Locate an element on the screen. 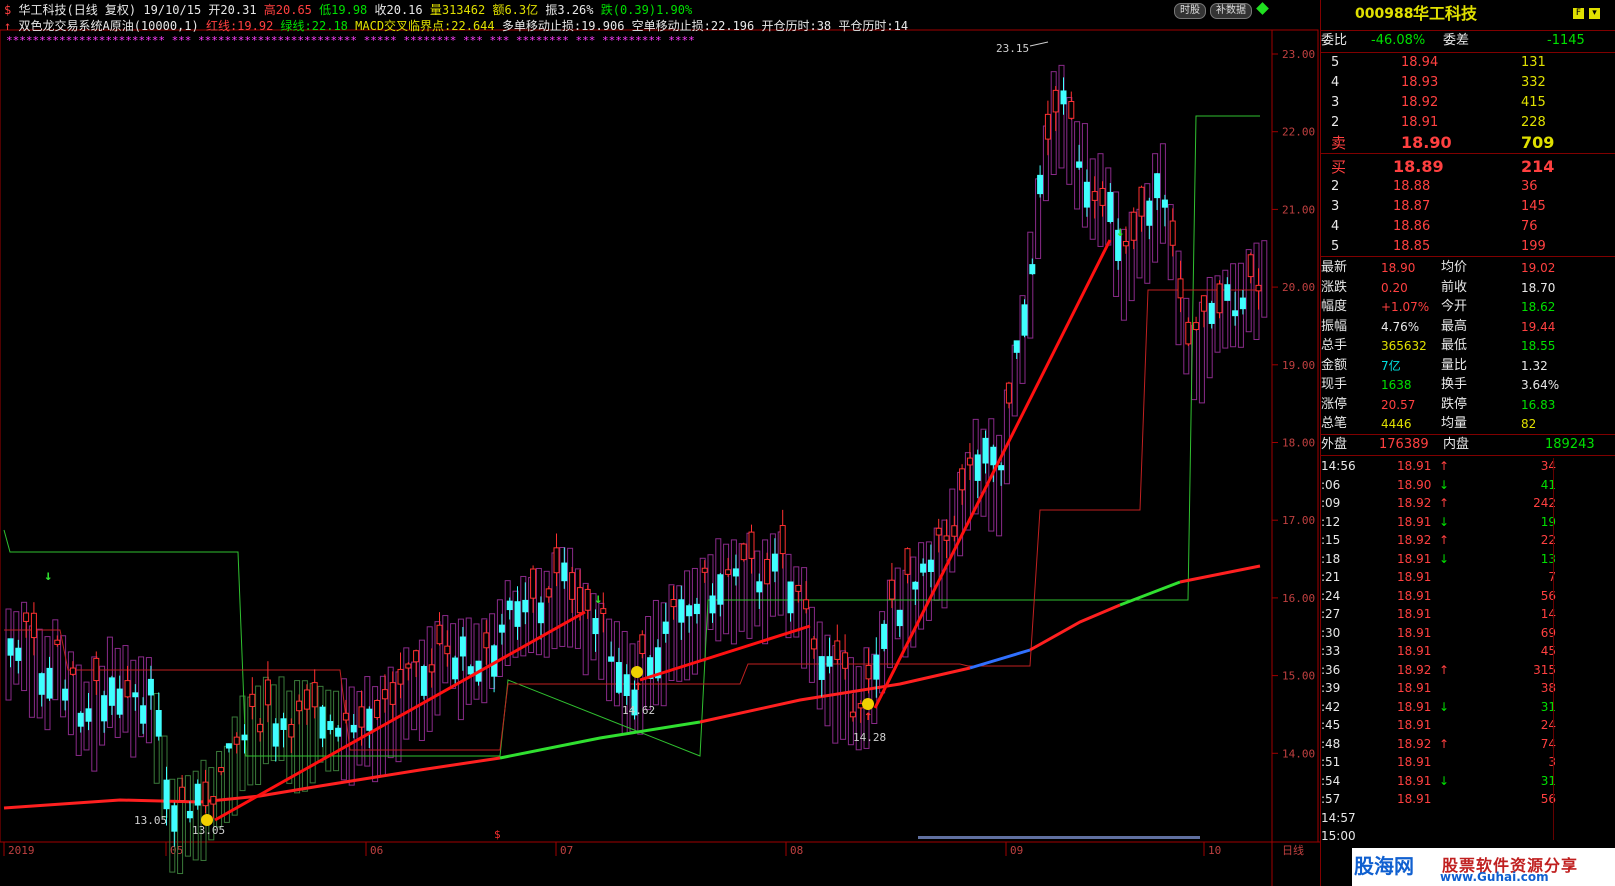 Image resolution: width=1615 pixels, height=886 pixels. stat-row: 总手 365632 最低 18.55 is located at coordinates (1468, 346).